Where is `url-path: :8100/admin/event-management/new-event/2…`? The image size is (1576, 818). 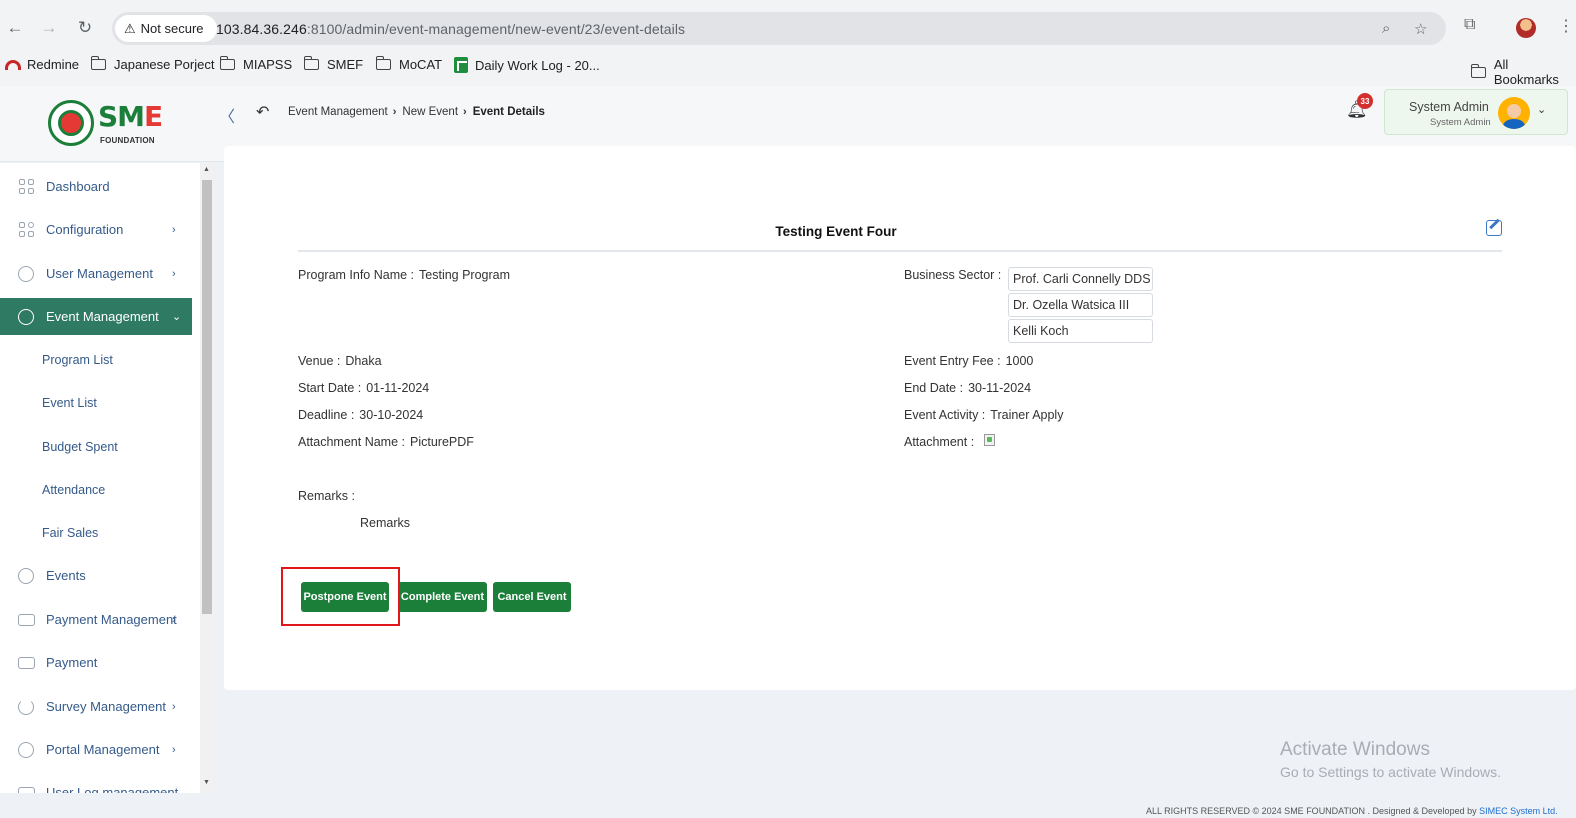
url-path: :8100/admin/event-management/new-event/2… is located at coordinates (496, 29).